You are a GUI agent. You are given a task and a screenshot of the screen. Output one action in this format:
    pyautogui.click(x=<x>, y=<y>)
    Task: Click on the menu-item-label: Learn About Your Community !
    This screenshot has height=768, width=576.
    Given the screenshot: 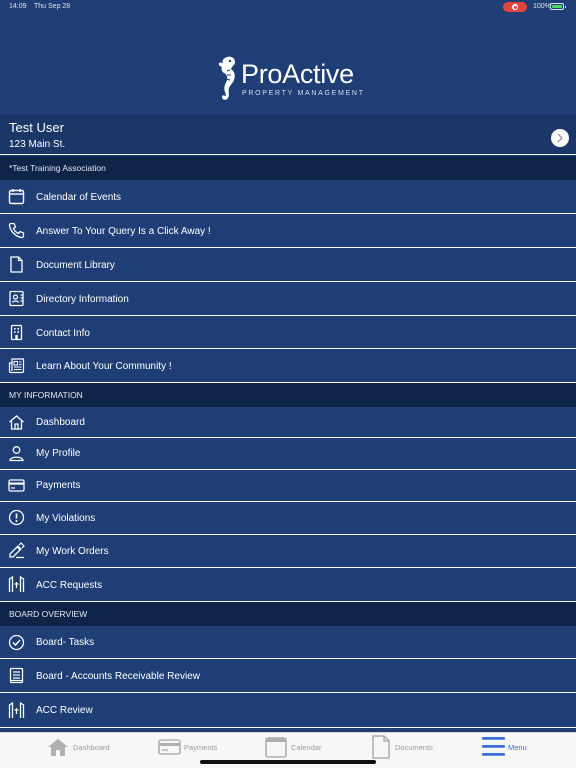 What is the action you would take?
    pyautogui.click(x=104, y=366)
    